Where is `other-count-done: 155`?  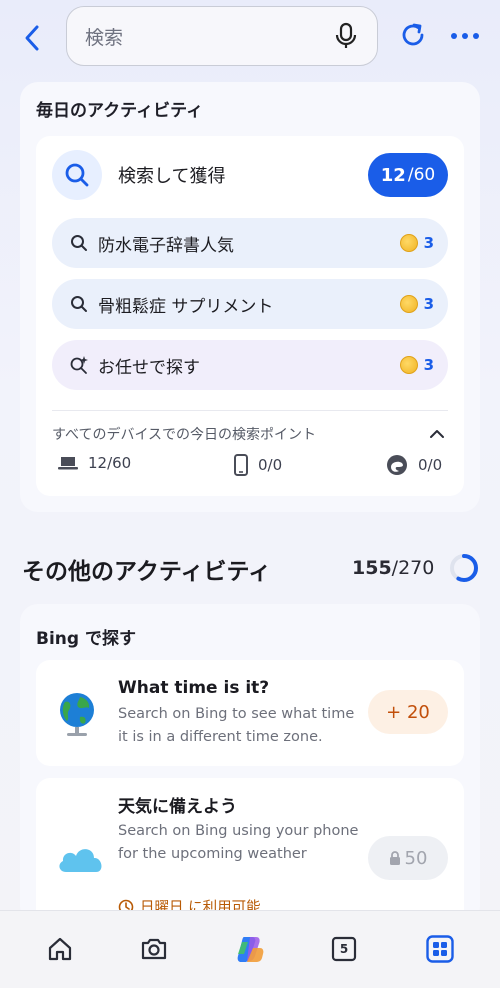 other-count-done: 155 is located at coordinates (372, 568).